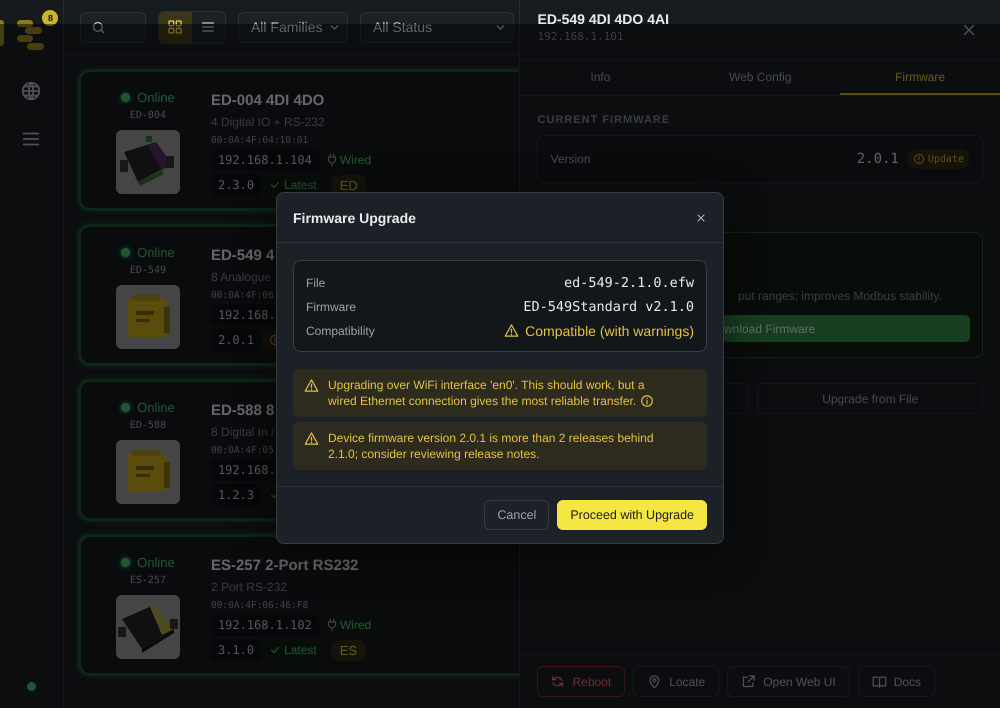 Image resolution: width=1000 pixels, height=708 pixels. What do you see at coordinates (50, 18) in the screenshot?
I see `notification-badge: 8` at bounding box center [50, 18].